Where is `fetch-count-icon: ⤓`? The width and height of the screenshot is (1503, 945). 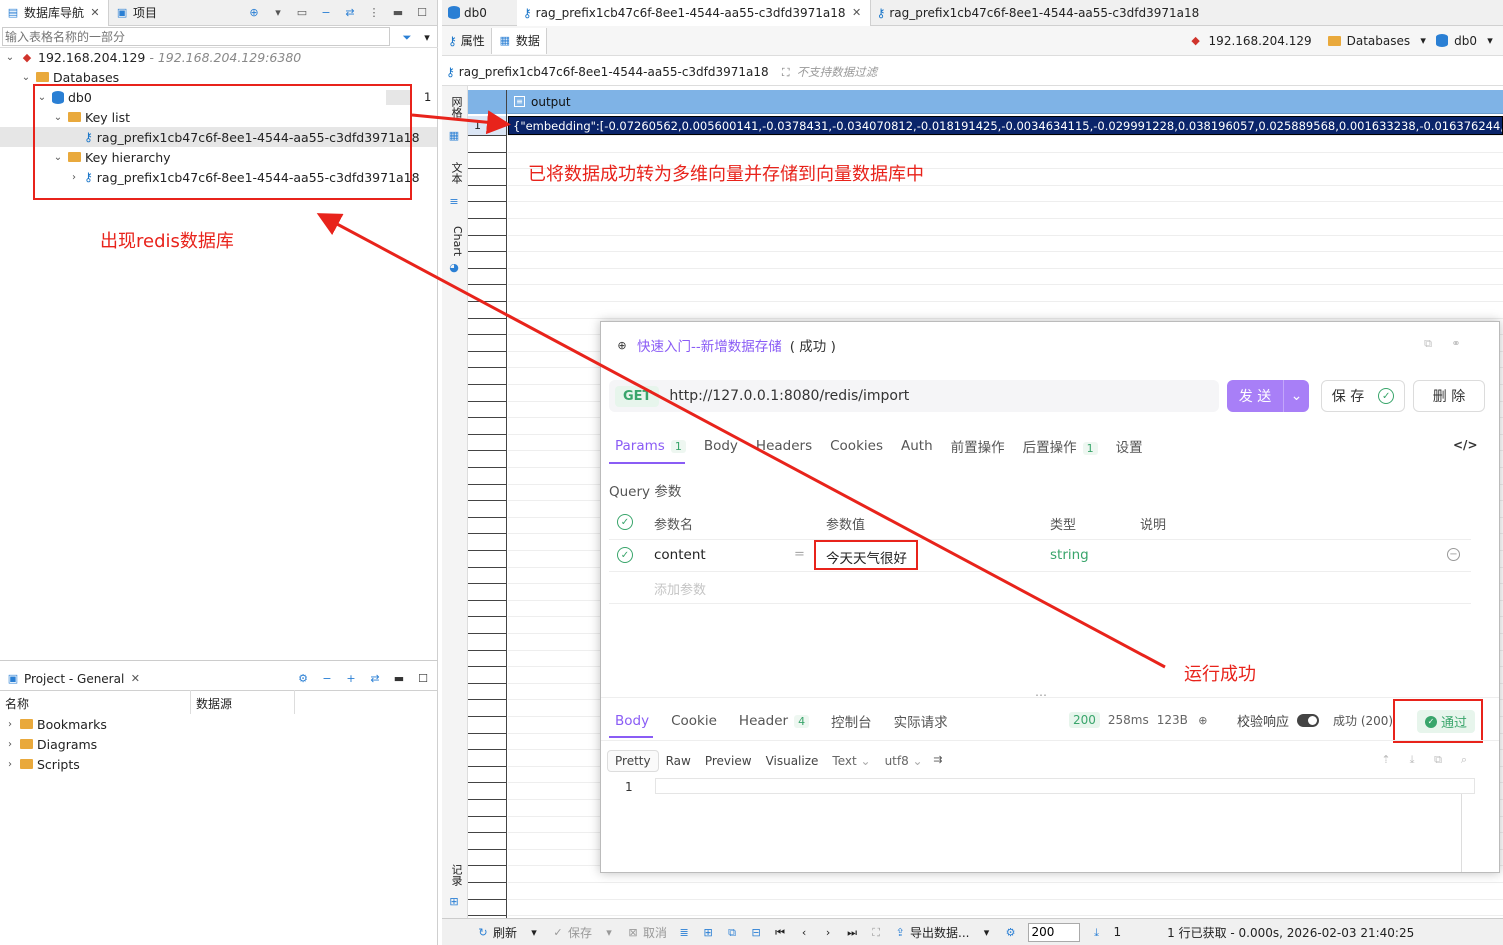 fetch-count-icon: ⤓ is located at coordinates (1097, 932).